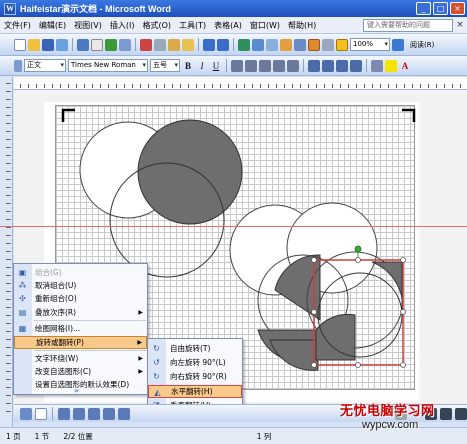 This screenshot has width=467, height=444. I want to click on status-section: 1 节, so click(42, 436).